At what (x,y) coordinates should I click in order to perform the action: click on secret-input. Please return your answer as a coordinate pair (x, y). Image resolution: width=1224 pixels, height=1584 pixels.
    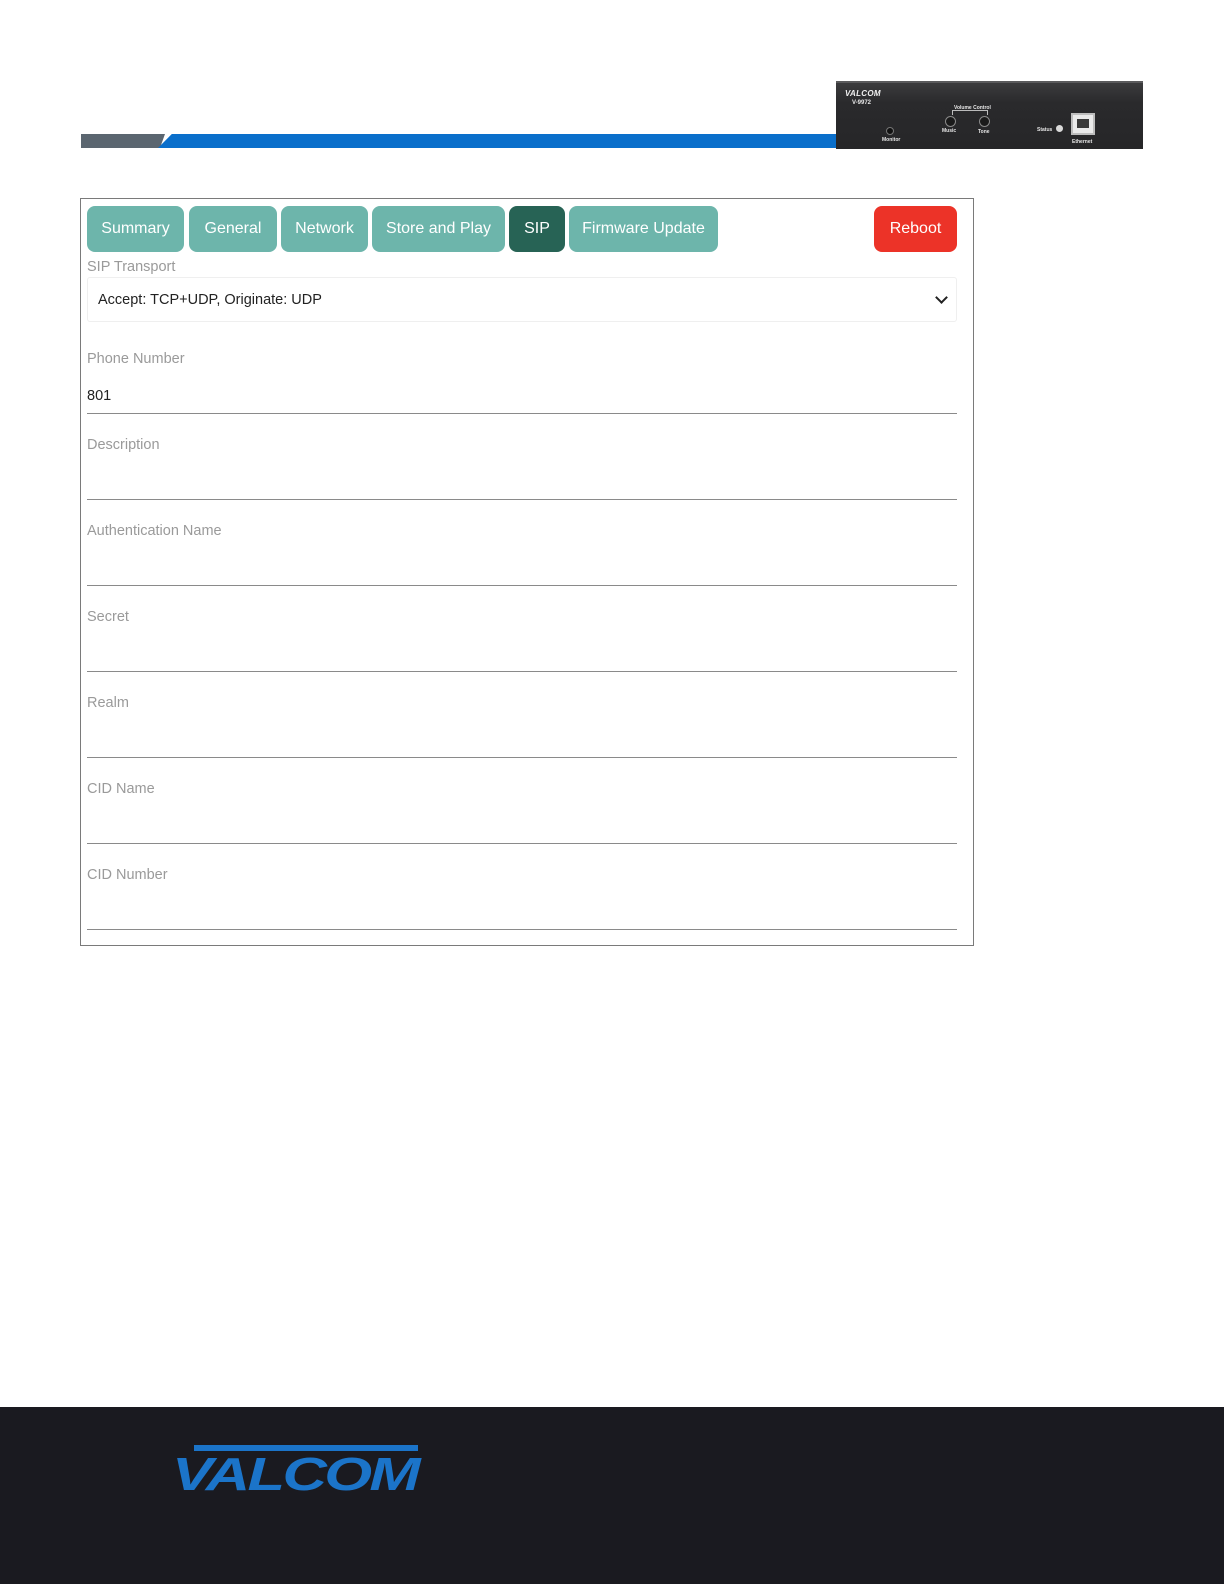
    Looking at the image, I should click on (522, 654).